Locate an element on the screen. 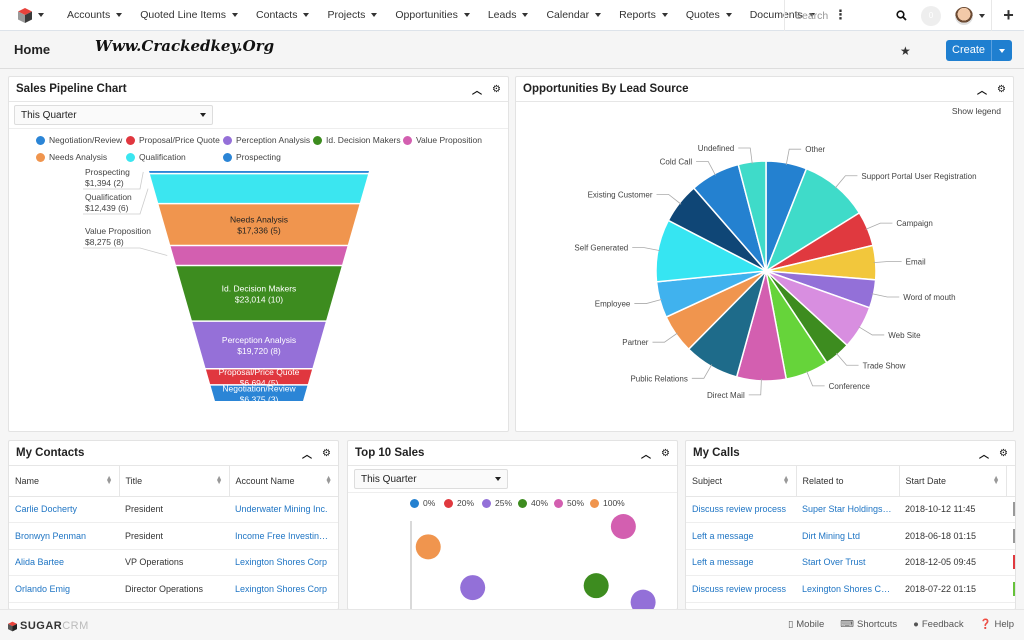 Image resolution: width=1024 pixels, height=640 pixels. show-legend-link: Show legend is located at coordinates (976, 111).